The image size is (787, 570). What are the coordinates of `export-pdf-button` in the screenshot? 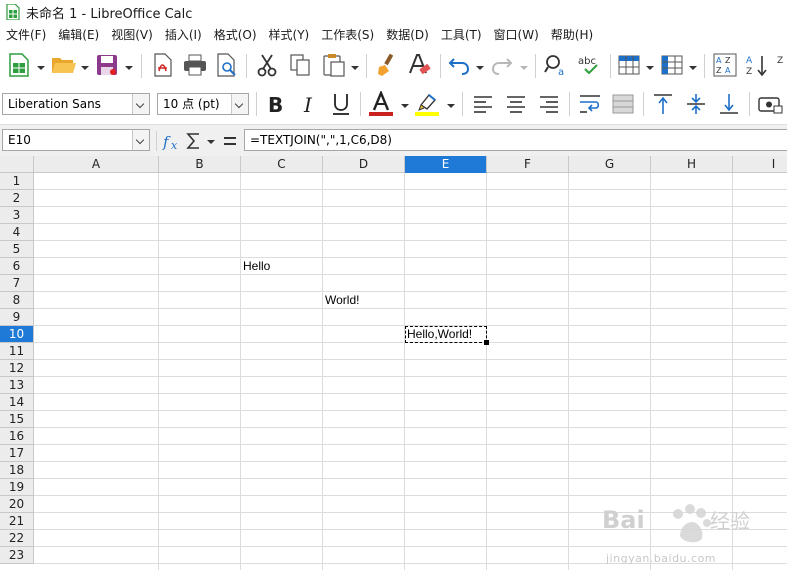 It's located at (163, 65).